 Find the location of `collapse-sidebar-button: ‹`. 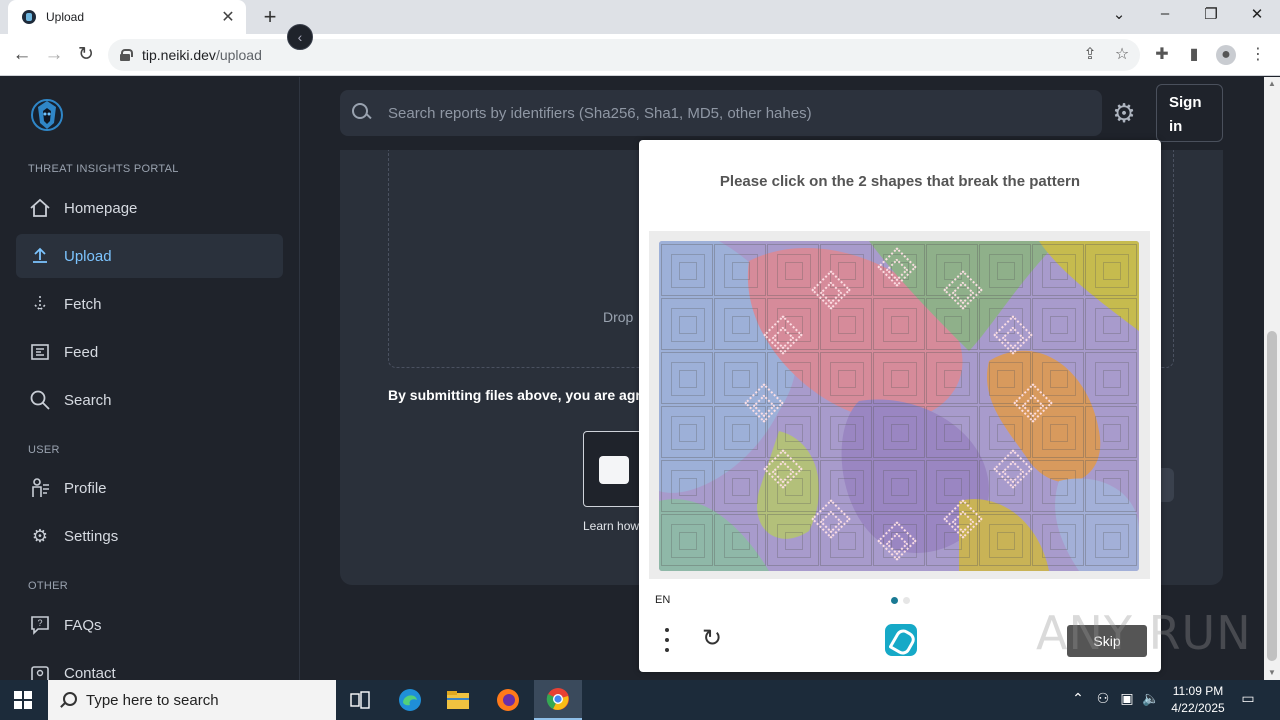

collapse-sidebar-button: ‹ is located at coordinates (300, 37).